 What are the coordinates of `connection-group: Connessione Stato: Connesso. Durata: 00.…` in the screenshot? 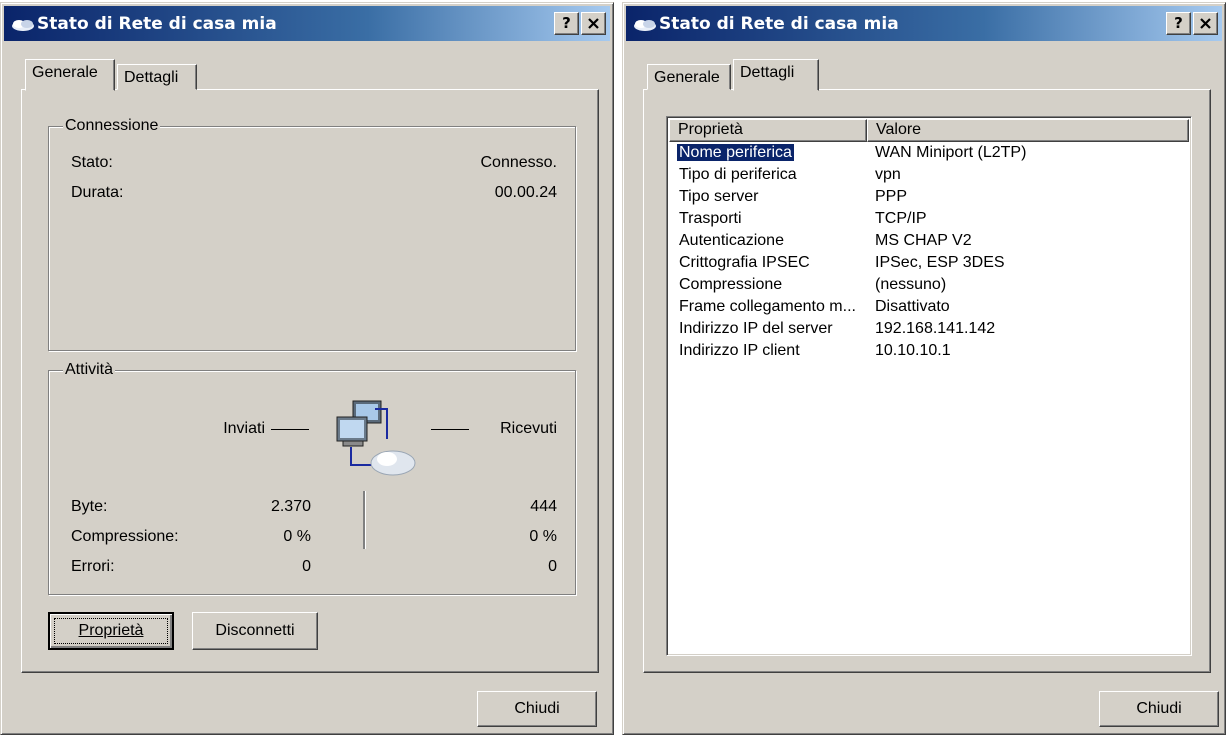 It's located at (312, 233).